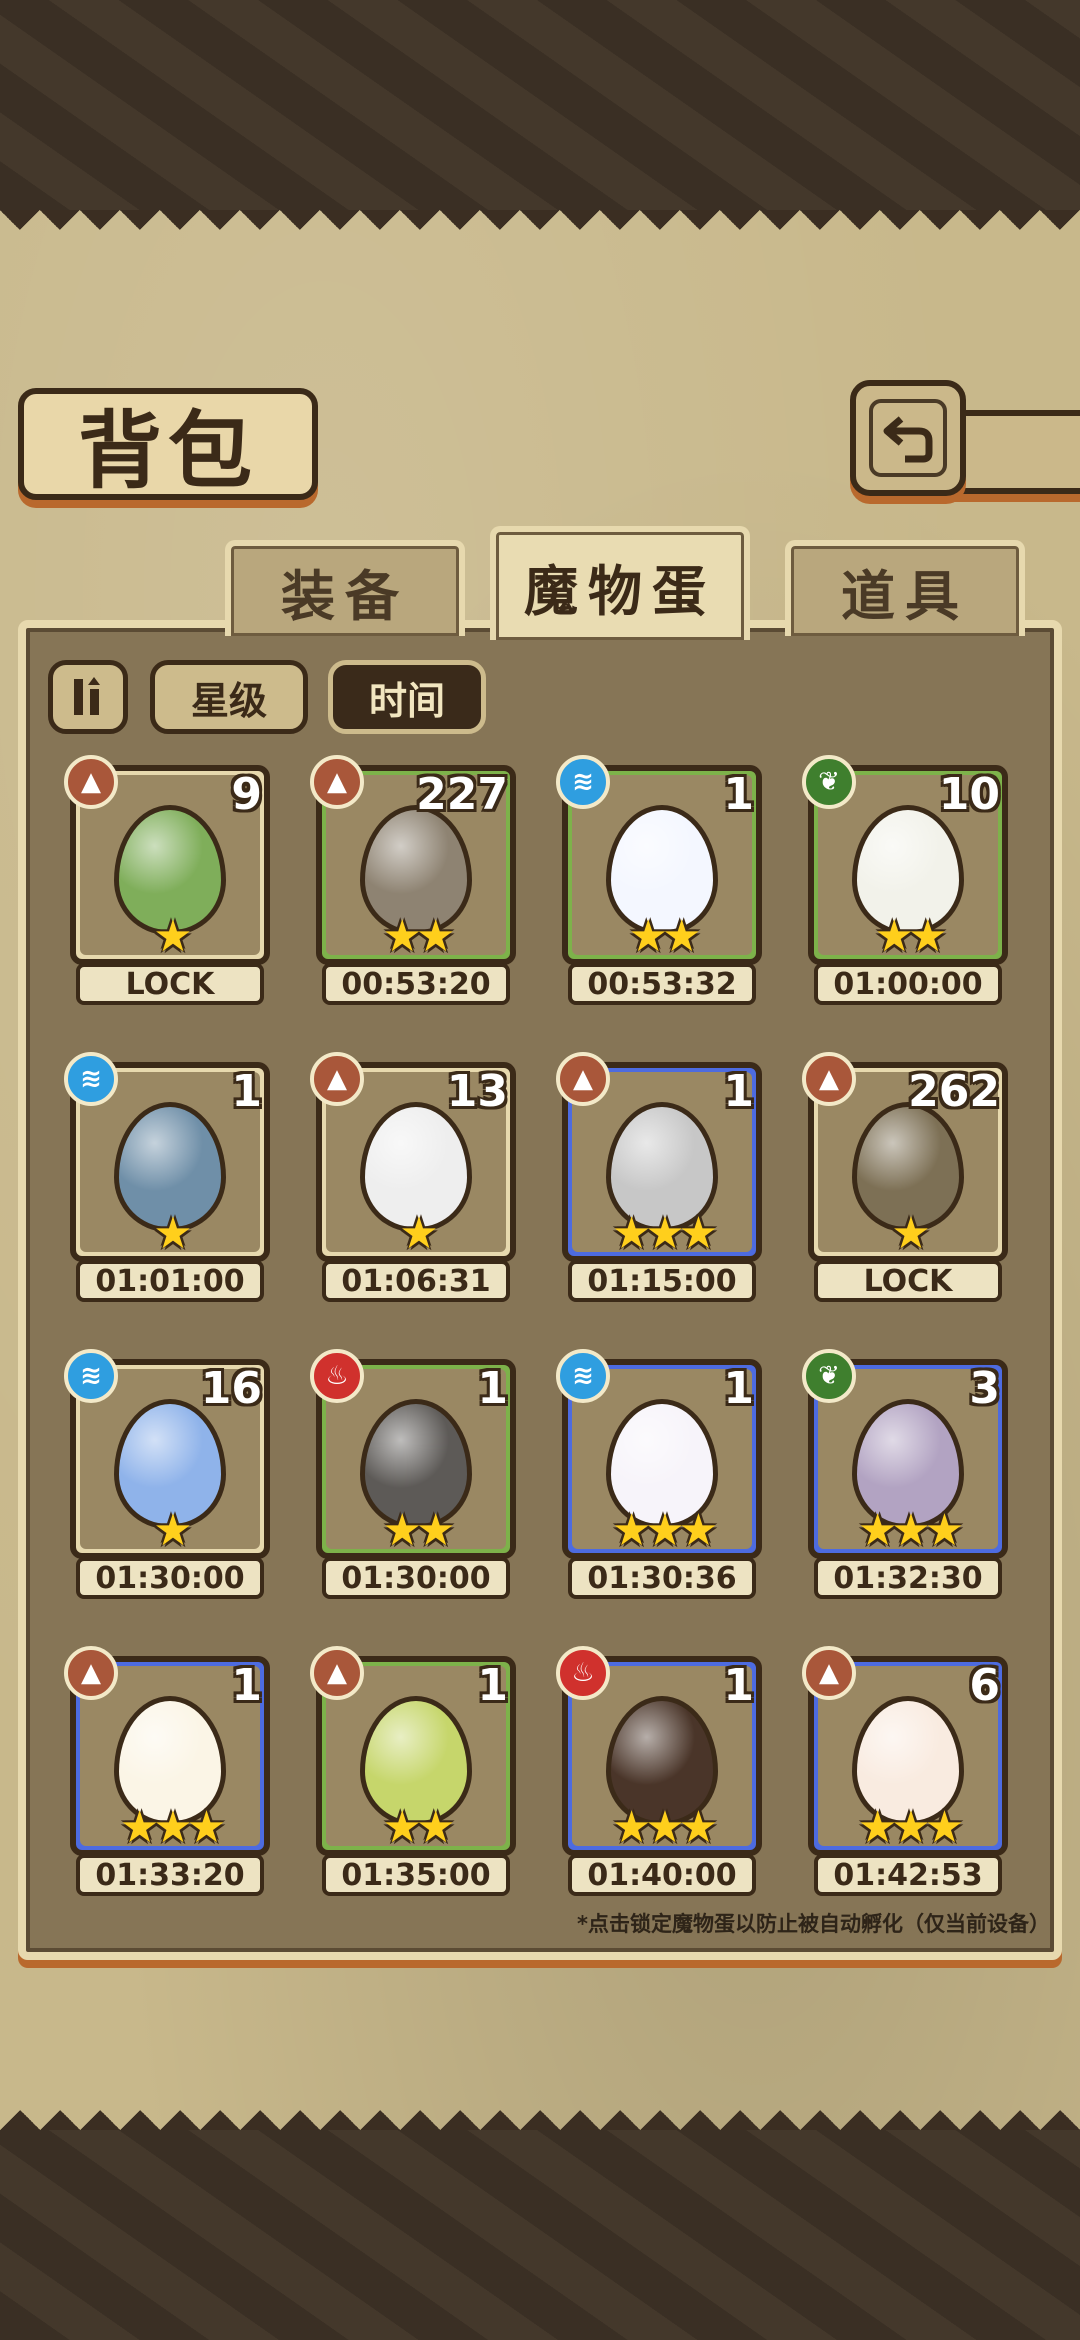 The image size is (1080, 2340). I want to click on hatch-timer: 01:40:00, so click(662, 1875).